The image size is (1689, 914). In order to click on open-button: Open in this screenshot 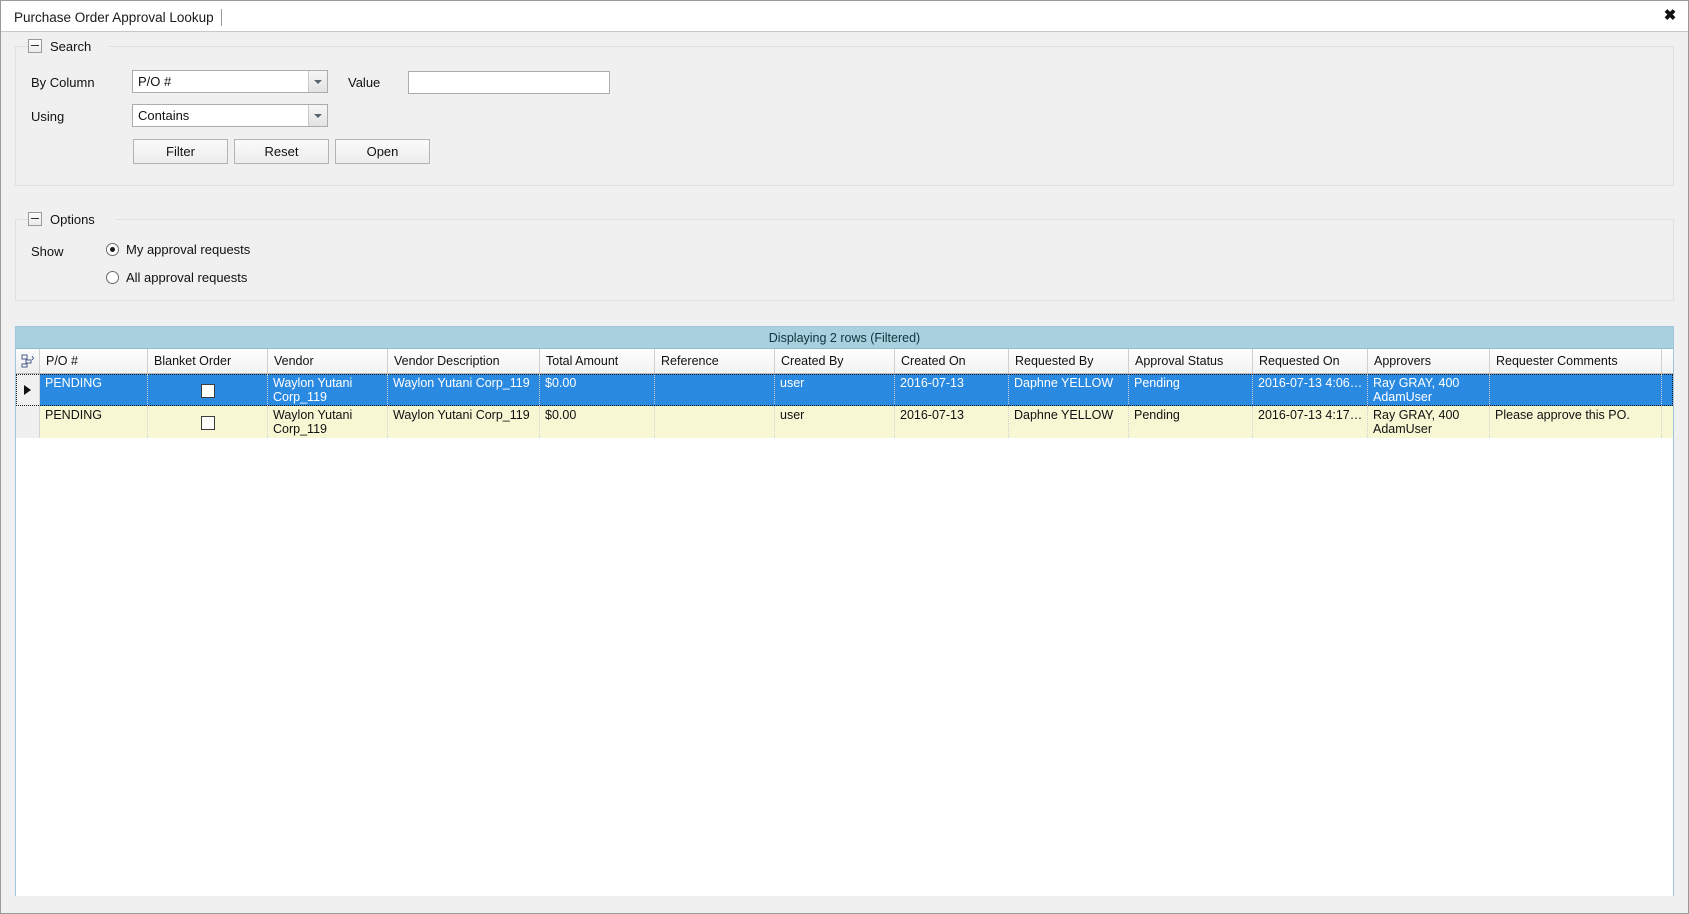, I will do `click(382, 151)`.